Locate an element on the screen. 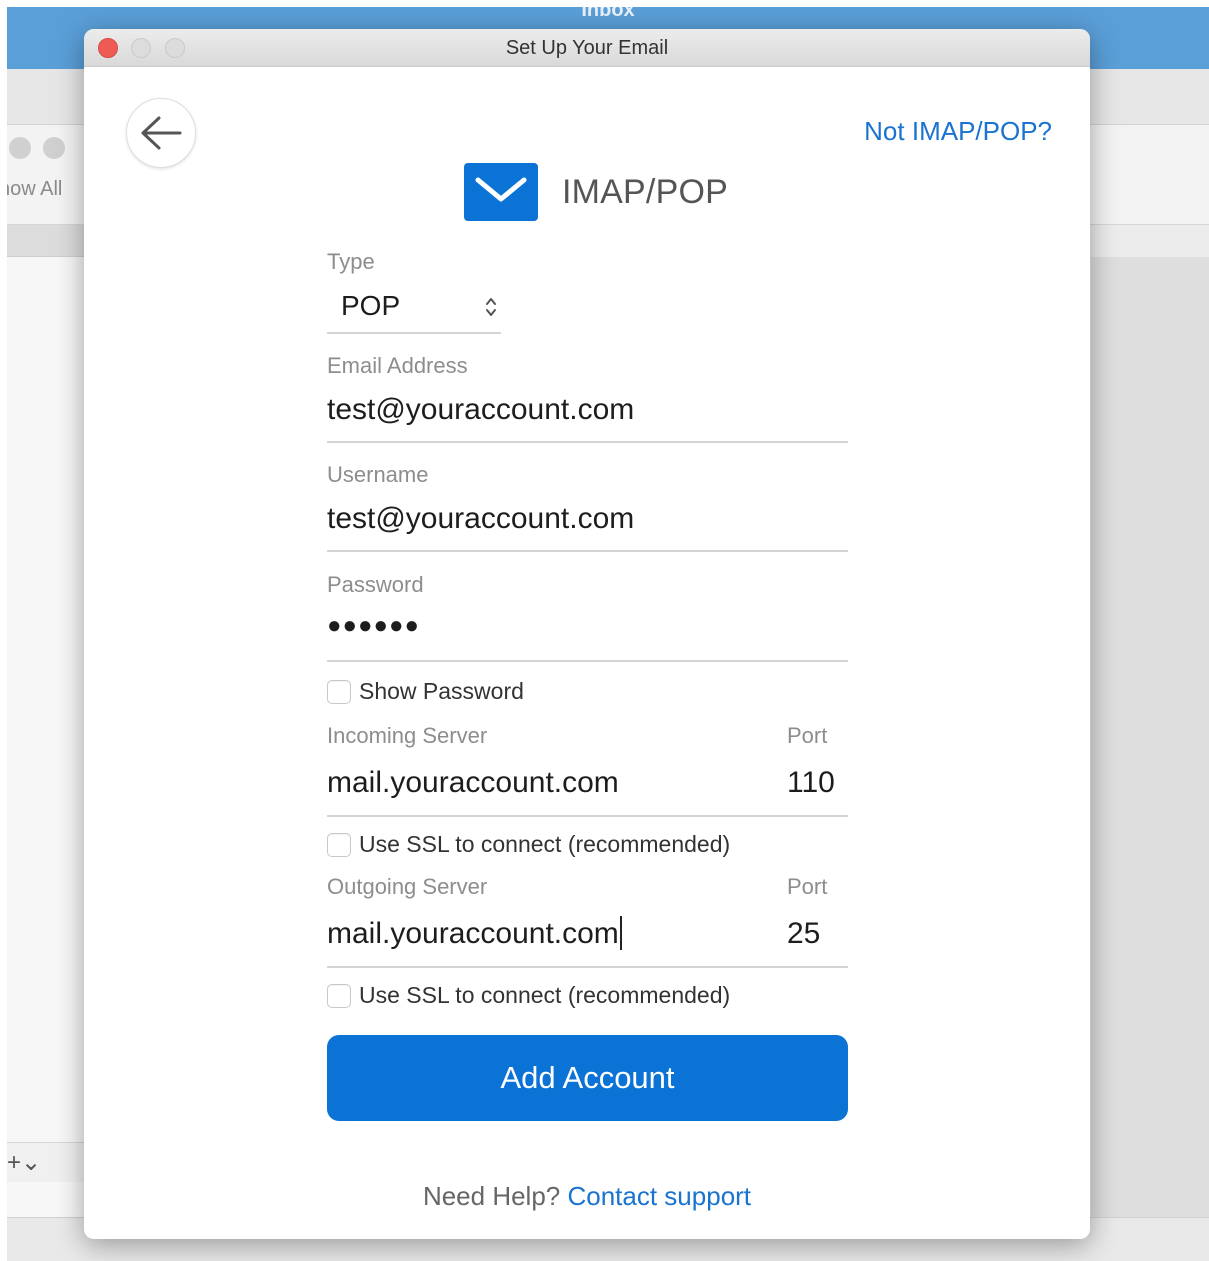 This screenshot has height=1261, width=1209. password-field: ●●●●●● is located at coordinates (373, 626).